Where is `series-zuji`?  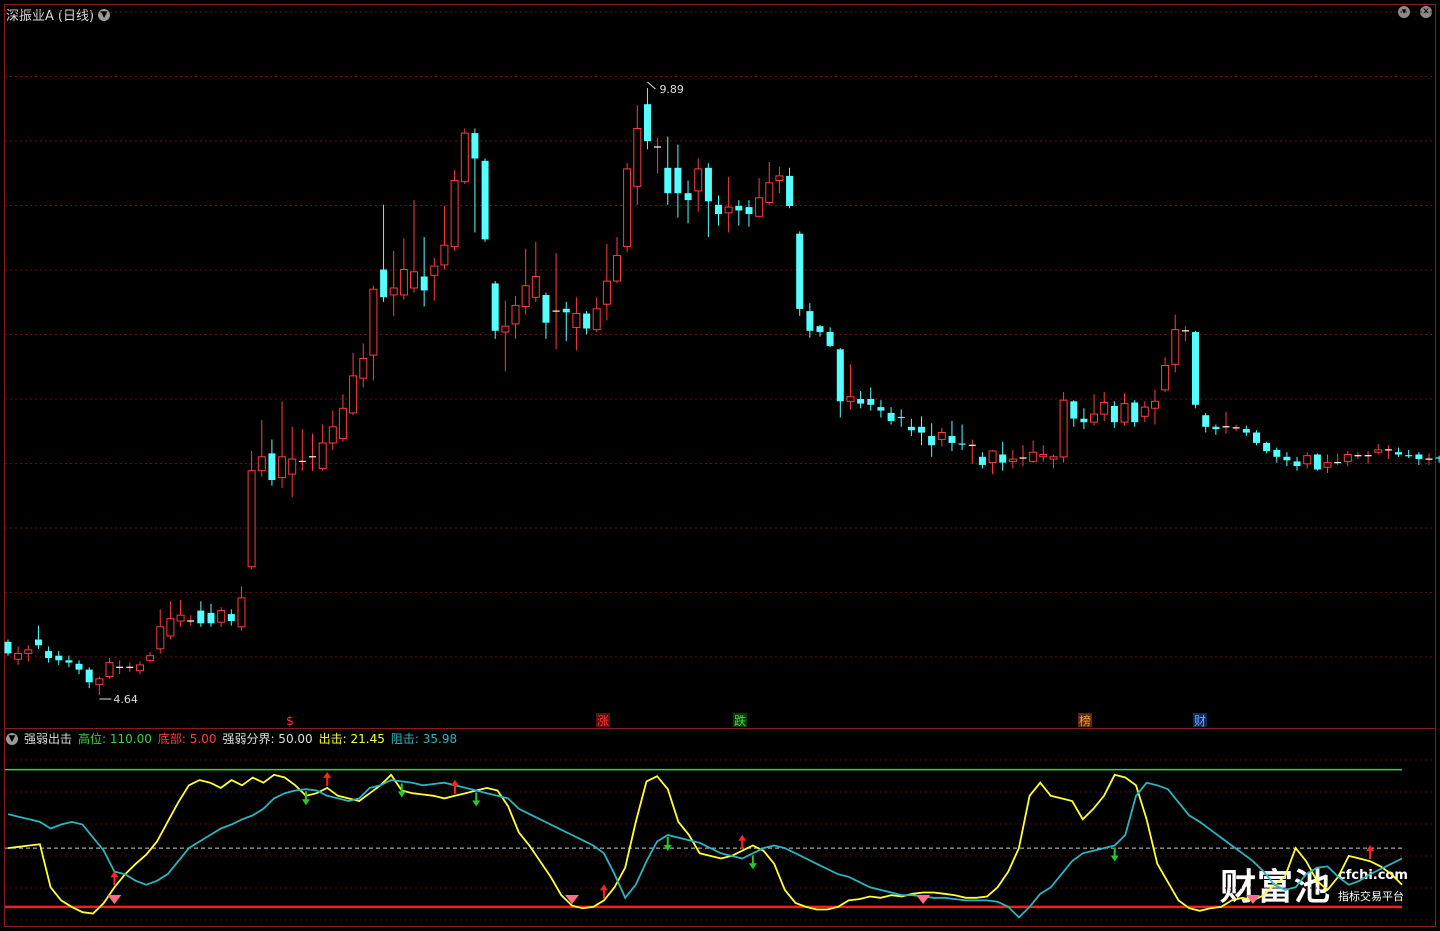
series-zuji is located at coordinates (705, 849).